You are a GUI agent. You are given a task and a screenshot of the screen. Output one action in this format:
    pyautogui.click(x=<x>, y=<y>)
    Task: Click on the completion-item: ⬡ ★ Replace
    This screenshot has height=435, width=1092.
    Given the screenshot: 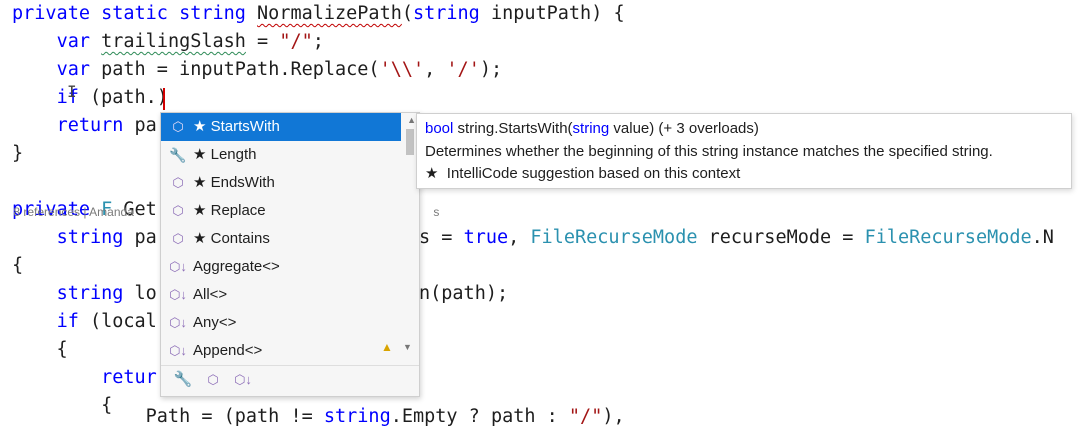 What is the action you would take?
    pyautogui.click(x=281, y=211)
    